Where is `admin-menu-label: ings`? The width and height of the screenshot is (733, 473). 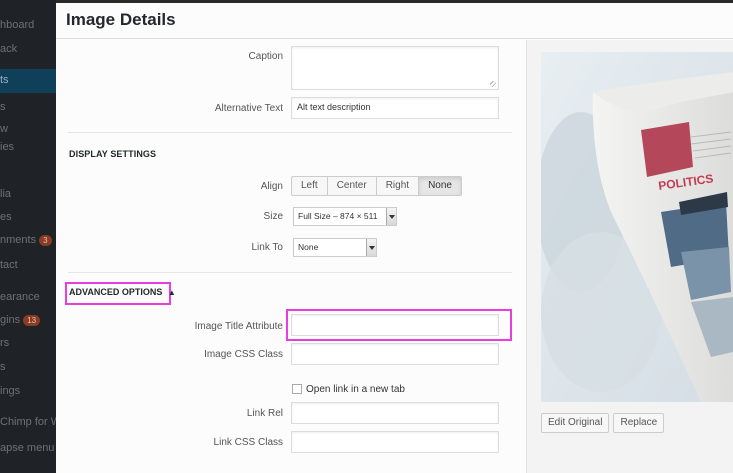 admin-menu-label: ings is located at coordinates (10, 391).